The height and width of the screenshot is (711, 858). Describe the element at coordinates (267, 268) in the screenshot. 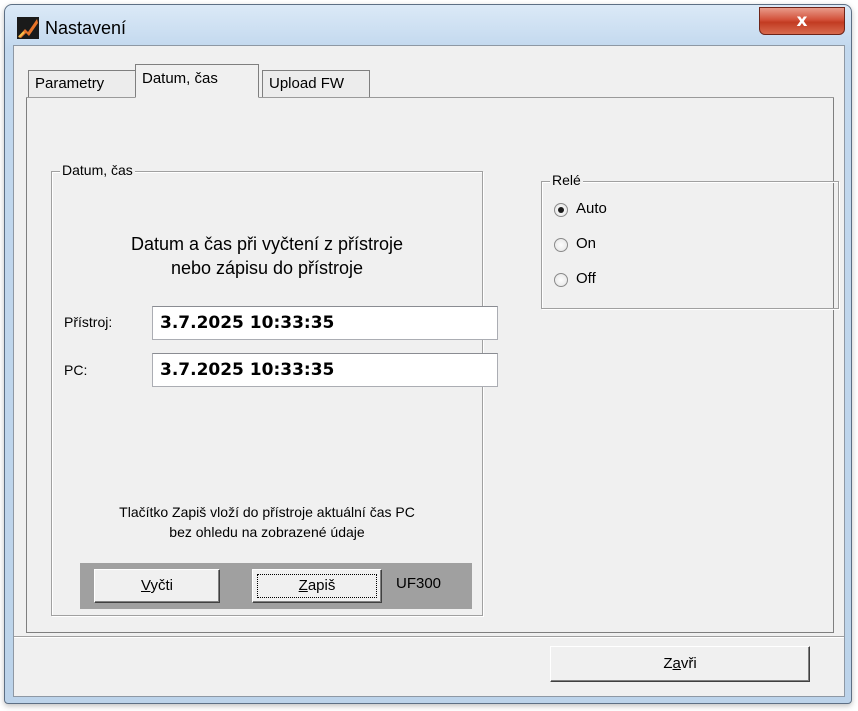

I see `info-line-2: nebo zápisu do přístroje` at that location.